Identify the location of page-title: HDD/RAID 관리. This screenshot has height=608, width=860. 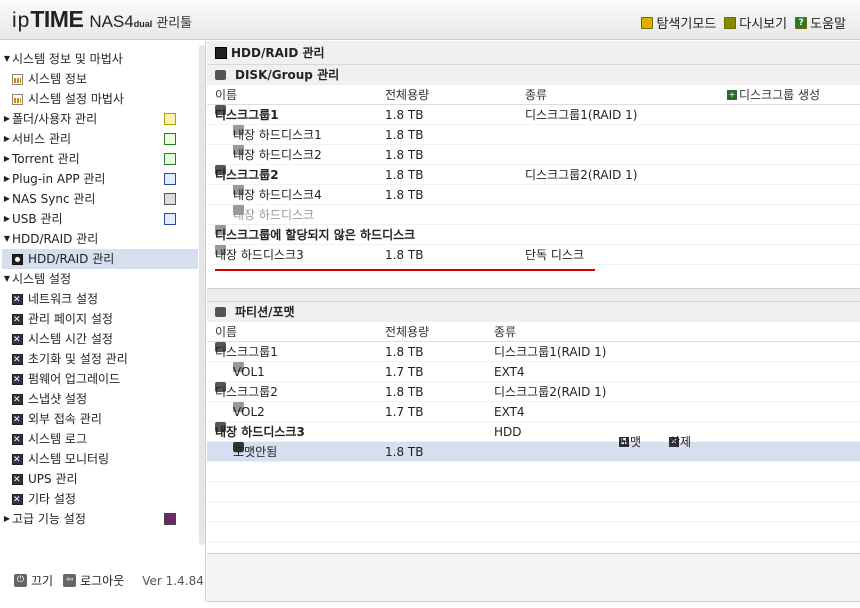
(278, 52).